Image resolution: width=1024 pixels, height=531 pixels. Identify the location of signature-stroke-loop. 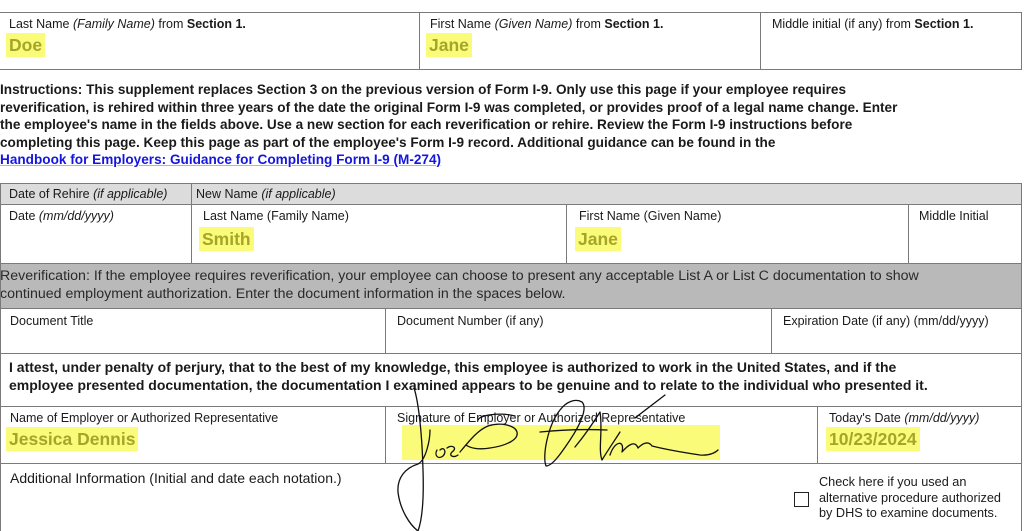
(488, 438).